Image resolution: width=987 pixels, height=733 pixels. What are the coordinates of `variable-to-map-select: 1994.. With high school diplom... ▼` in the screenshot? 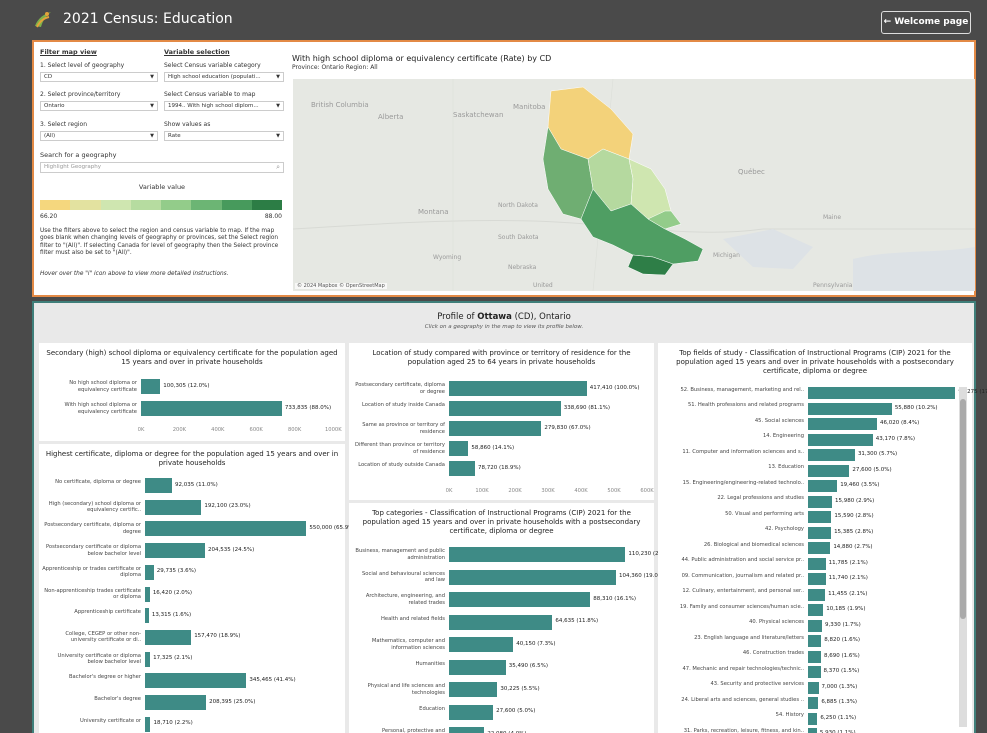 It's located at (224, 106).